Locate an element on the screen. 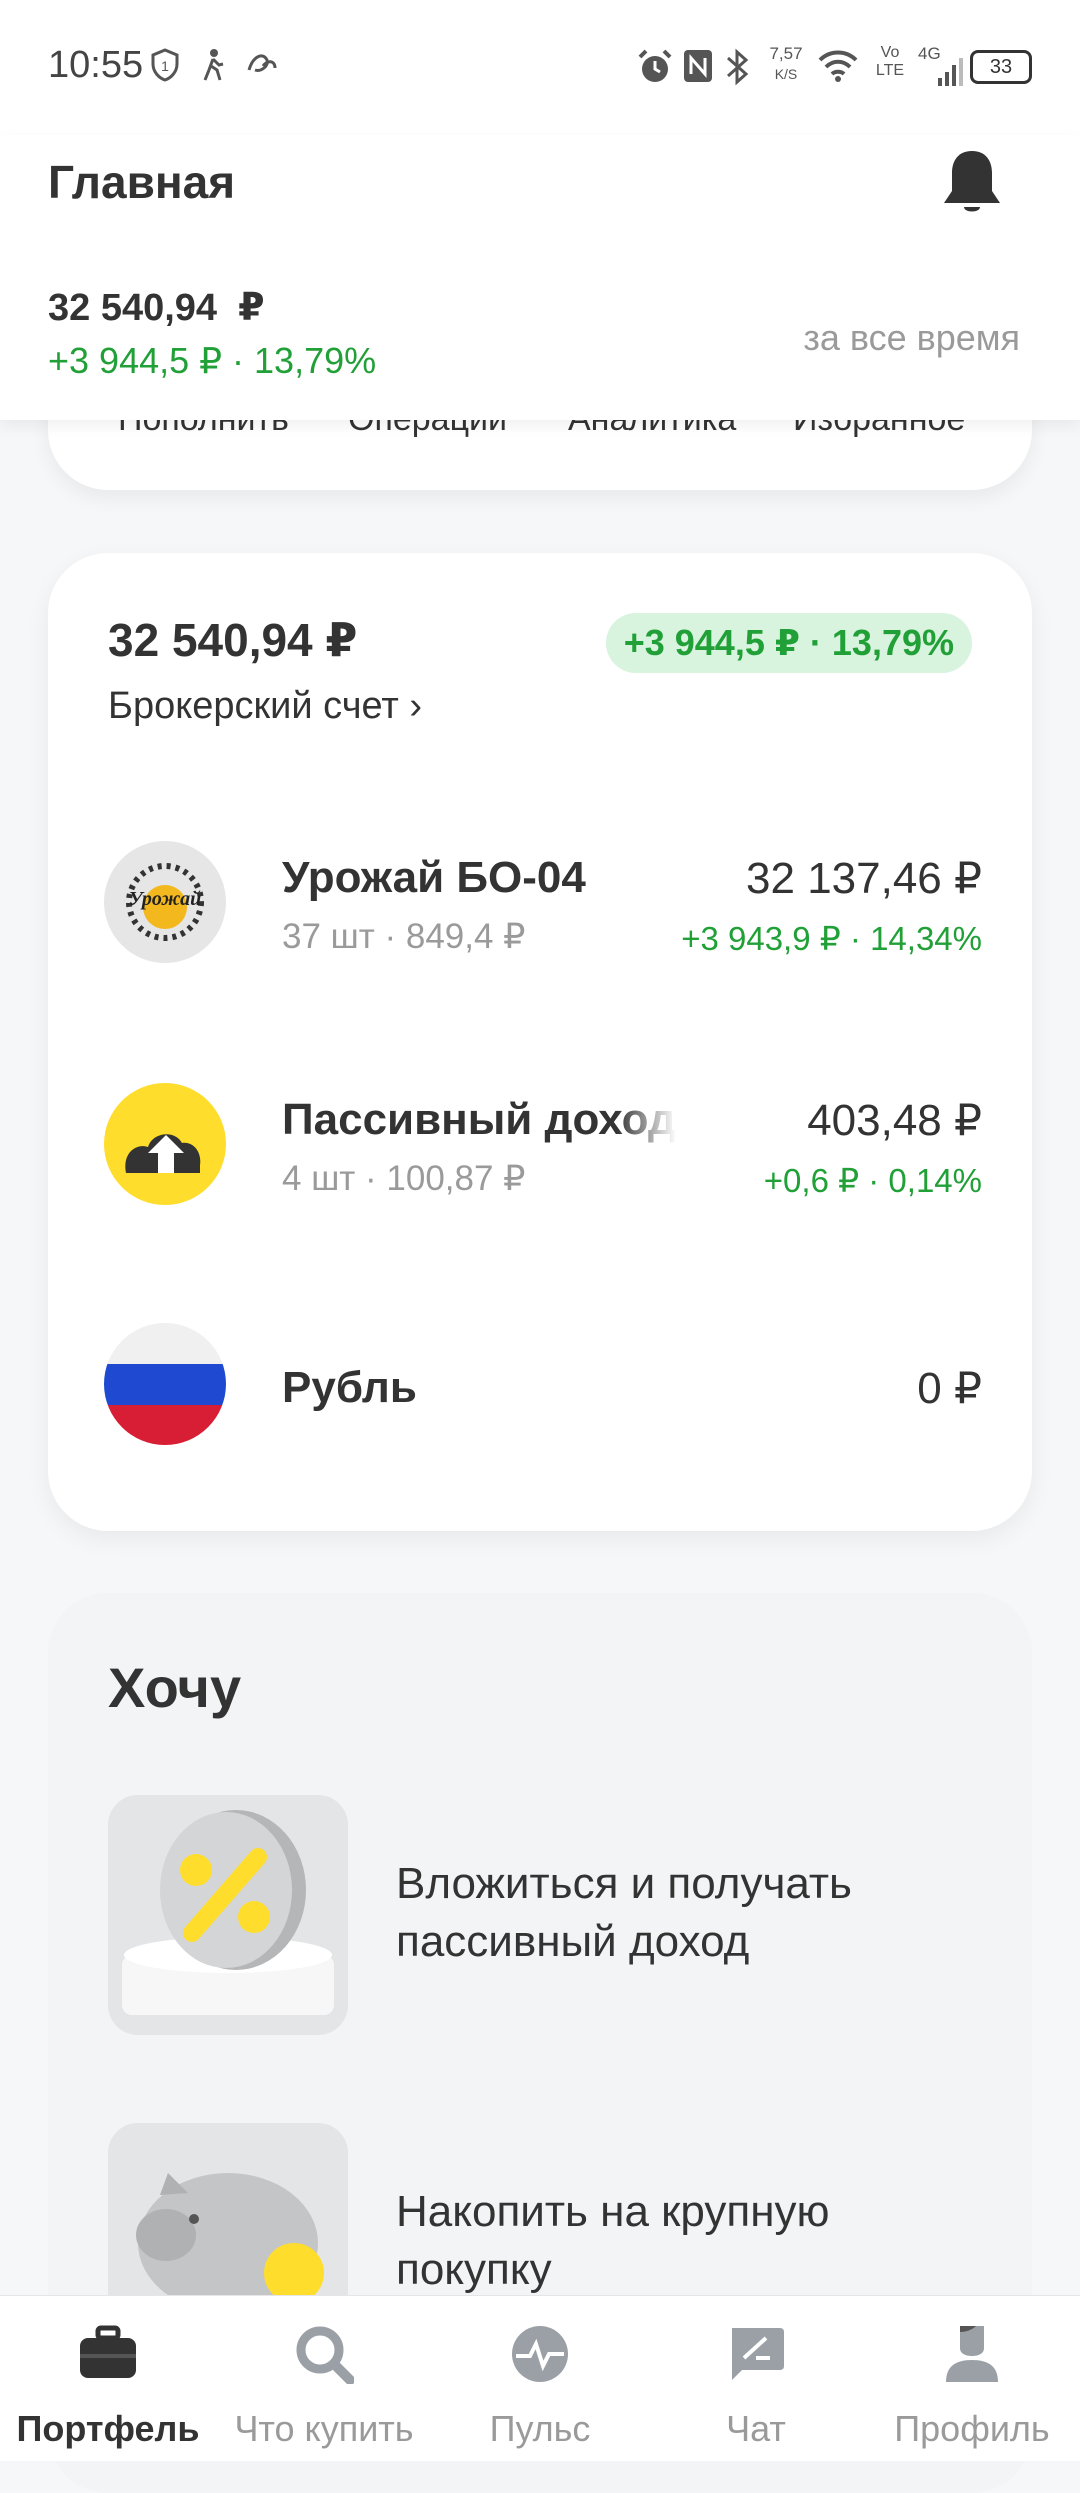  asset-value: 0 ₽ is located at coordinates (949, 1388).